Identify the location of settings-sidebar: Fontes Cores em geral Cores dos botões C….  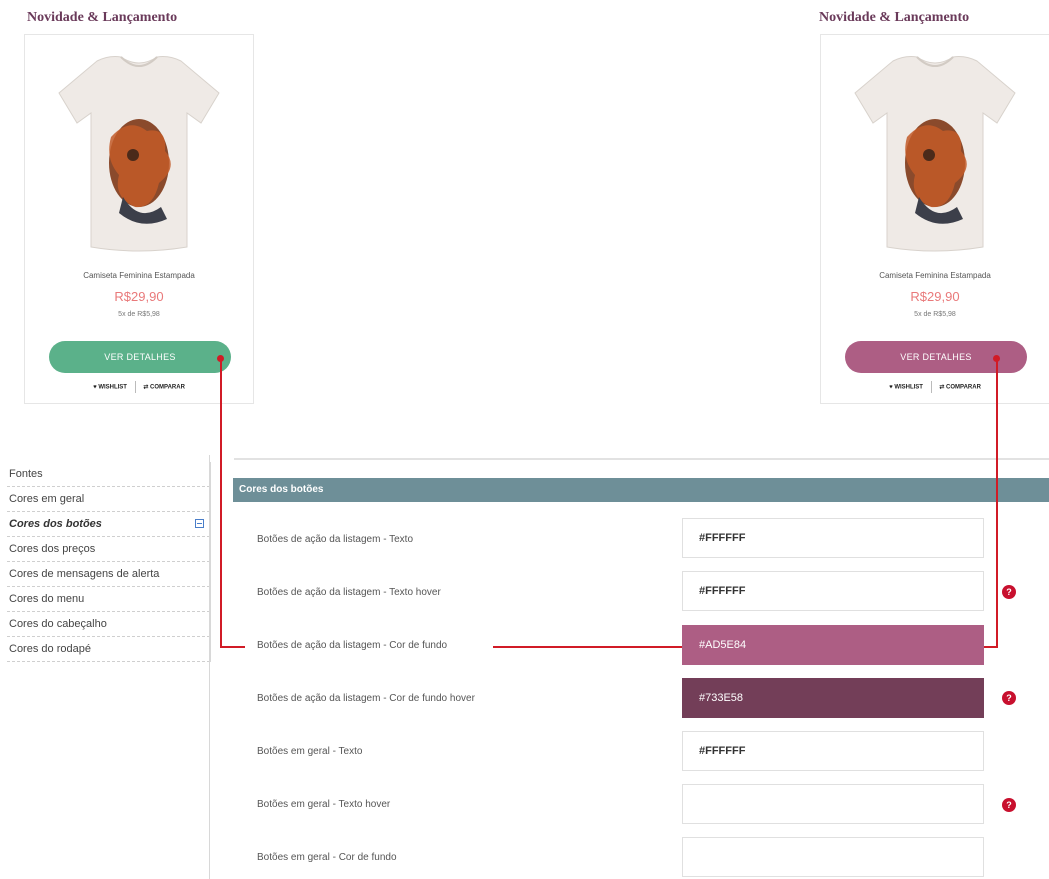
(109, 562).